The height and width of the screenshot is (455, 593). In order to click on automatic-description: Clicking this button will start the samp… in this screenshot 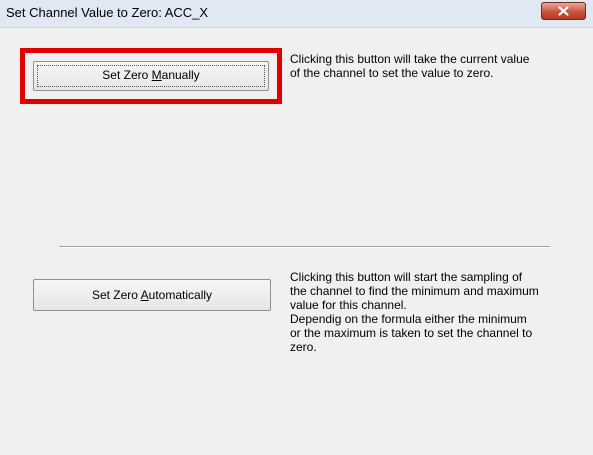, I will do `click(414, 312)`.